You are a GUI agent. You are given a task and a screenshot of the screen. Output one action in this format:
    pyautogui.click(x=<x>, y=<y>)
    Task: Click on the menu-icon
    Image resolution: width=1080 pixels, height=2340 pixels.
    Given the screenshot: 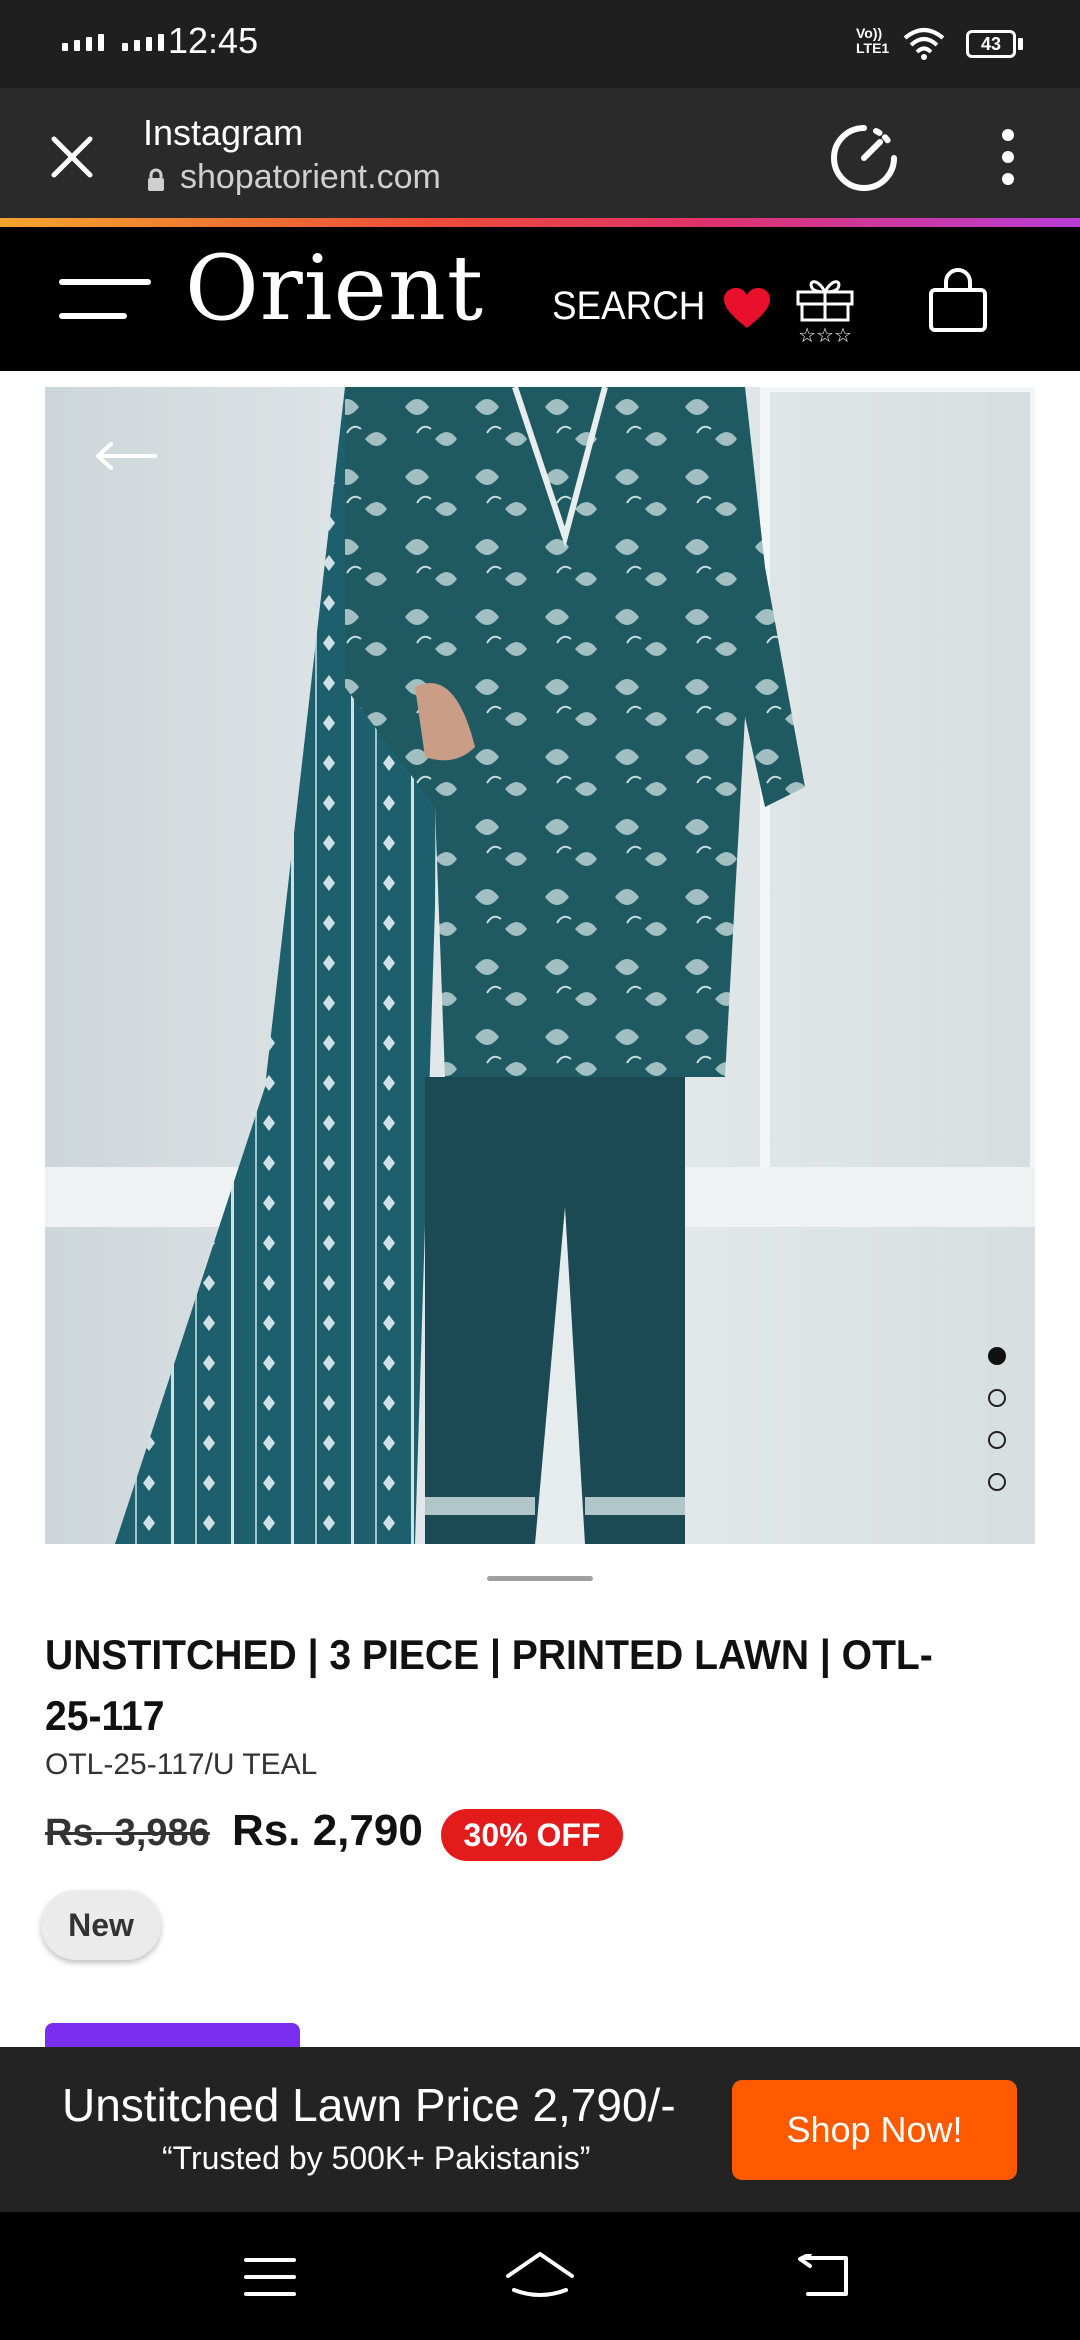 What is the action you would take?
    pyautogui.click(x=105, y=299)
    